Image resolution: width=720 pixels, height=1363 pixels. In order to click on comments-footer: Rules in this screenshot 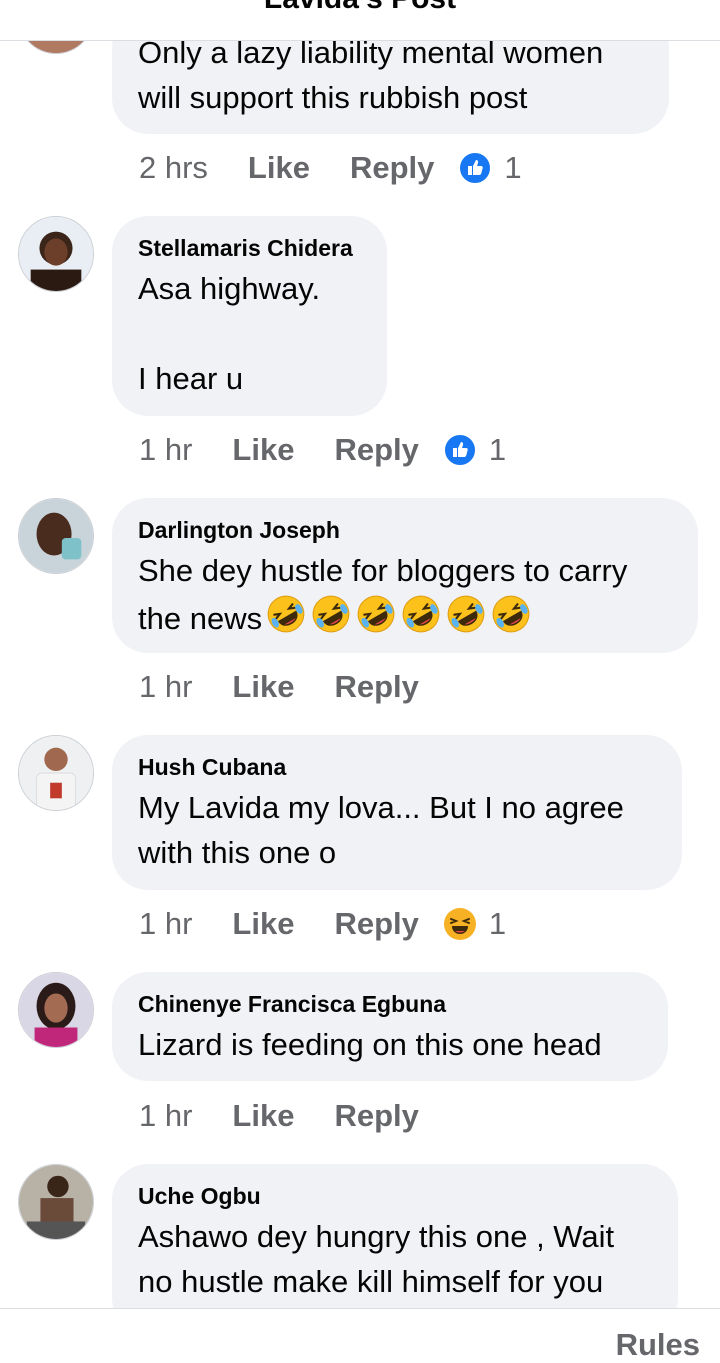, I will do `click(360, 1335)`.